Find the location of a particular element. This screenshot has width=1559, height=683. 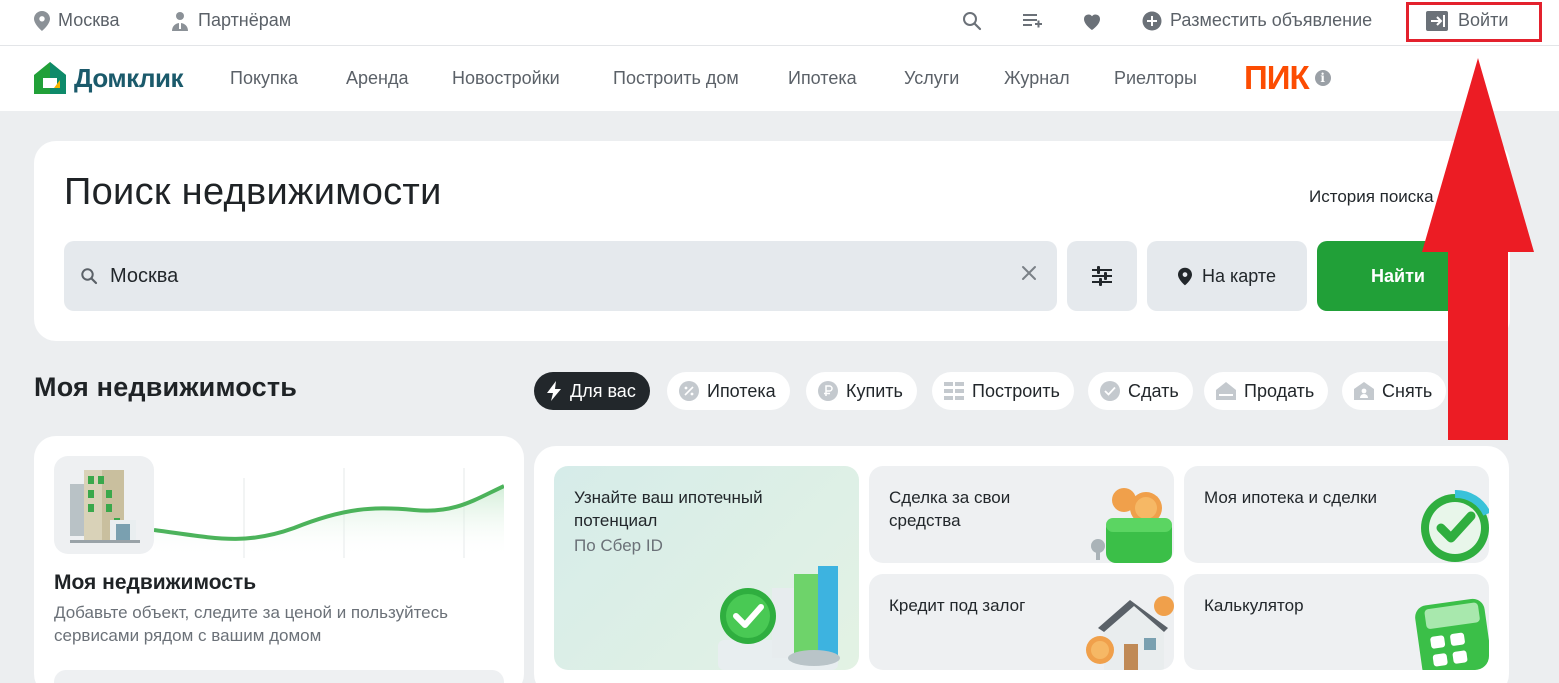

page-title: Поиск недвижимости is located at coordinates (253, 192).